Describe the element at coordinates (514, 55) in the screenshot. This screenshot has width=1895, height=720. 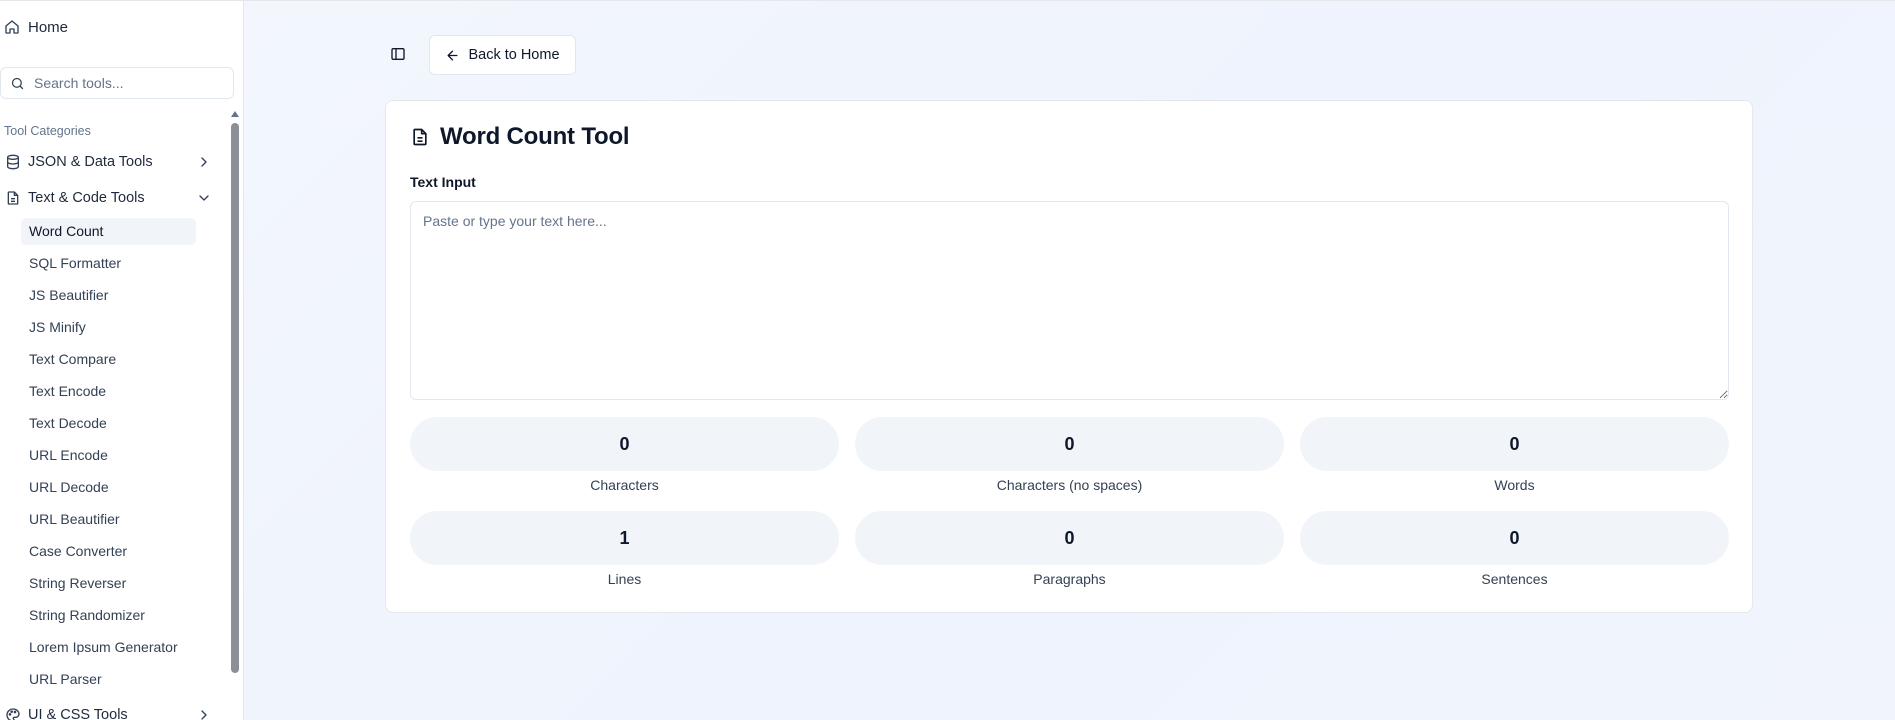
I see `back-label: Back to Home` at that location.